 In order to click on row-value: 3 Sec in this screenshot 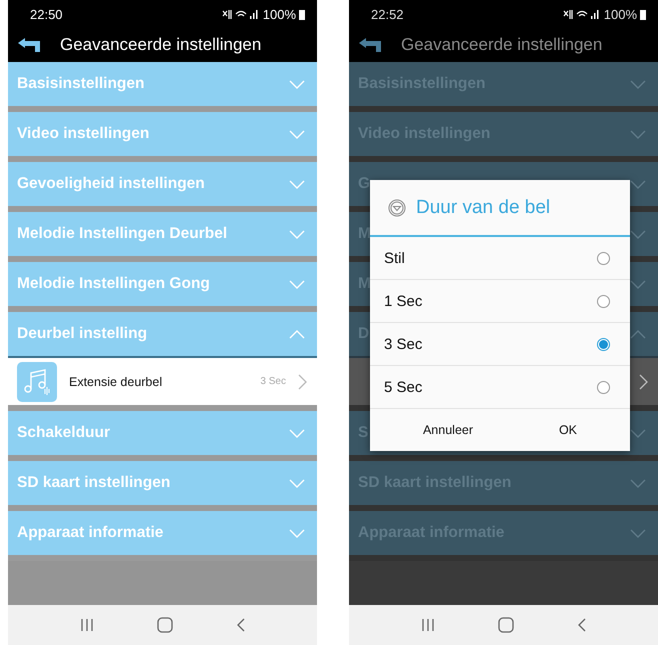, I will do `click(273, 381)`.